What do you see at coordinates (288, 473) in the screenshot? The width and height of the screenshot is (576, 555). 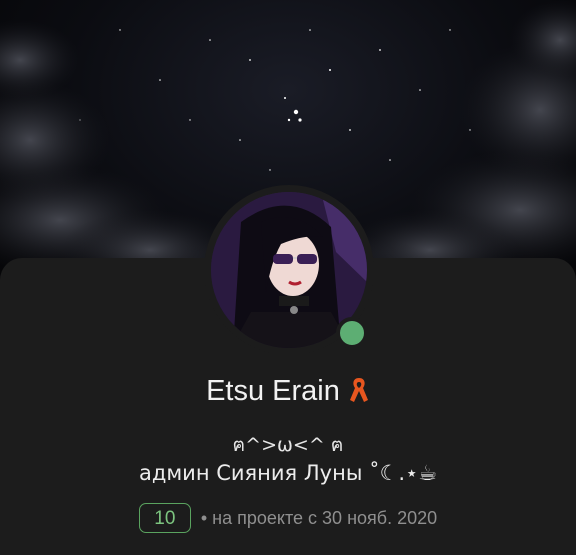 I see `profile-bio: админ Сияния Луны ˚☾.⋆☕` at bounding box center [288, 473].